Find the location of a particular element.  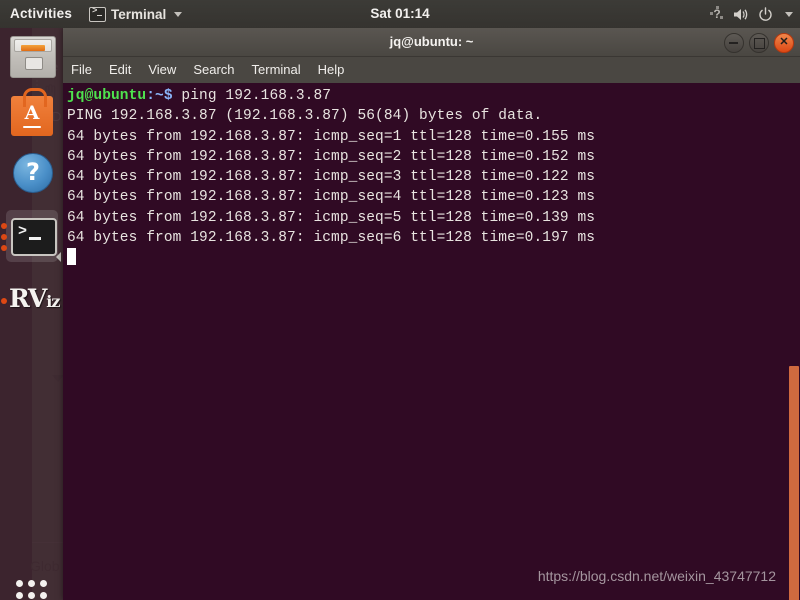

window-title: jq@ubuntu: ~ is located at coordinates (431, 41).